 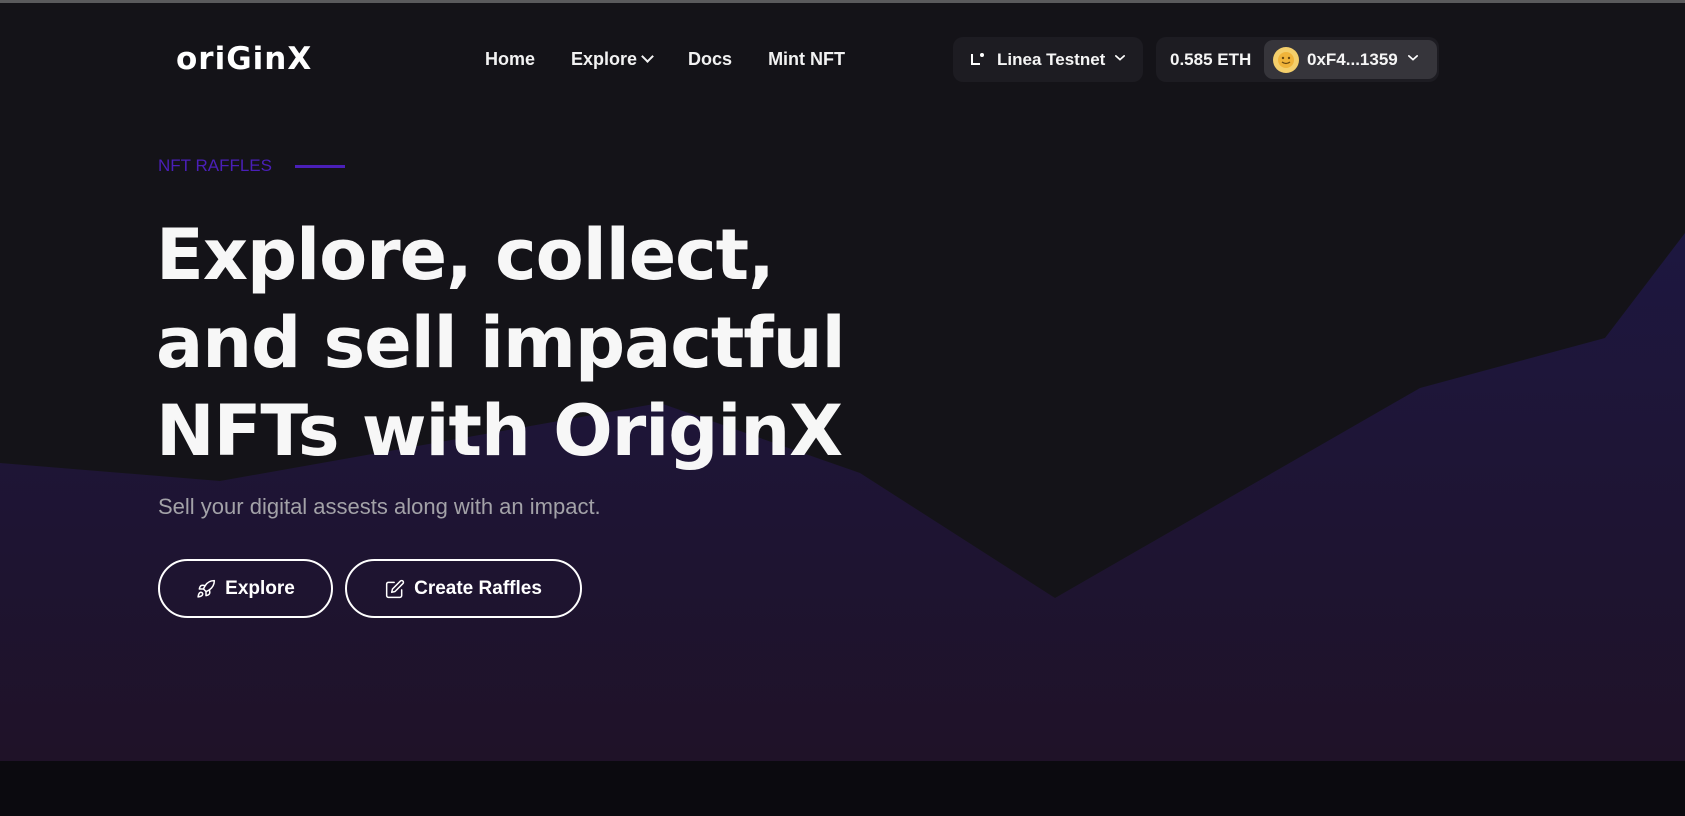 I want to click on wallet-widget: 0.585 ETH 0xF4...1359, so click(x=1297, y=59).